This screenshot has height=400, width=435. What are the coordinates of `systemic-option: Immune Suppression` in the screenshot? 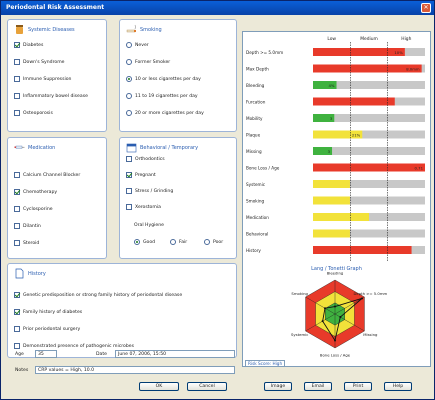 It's located at (42, 79).